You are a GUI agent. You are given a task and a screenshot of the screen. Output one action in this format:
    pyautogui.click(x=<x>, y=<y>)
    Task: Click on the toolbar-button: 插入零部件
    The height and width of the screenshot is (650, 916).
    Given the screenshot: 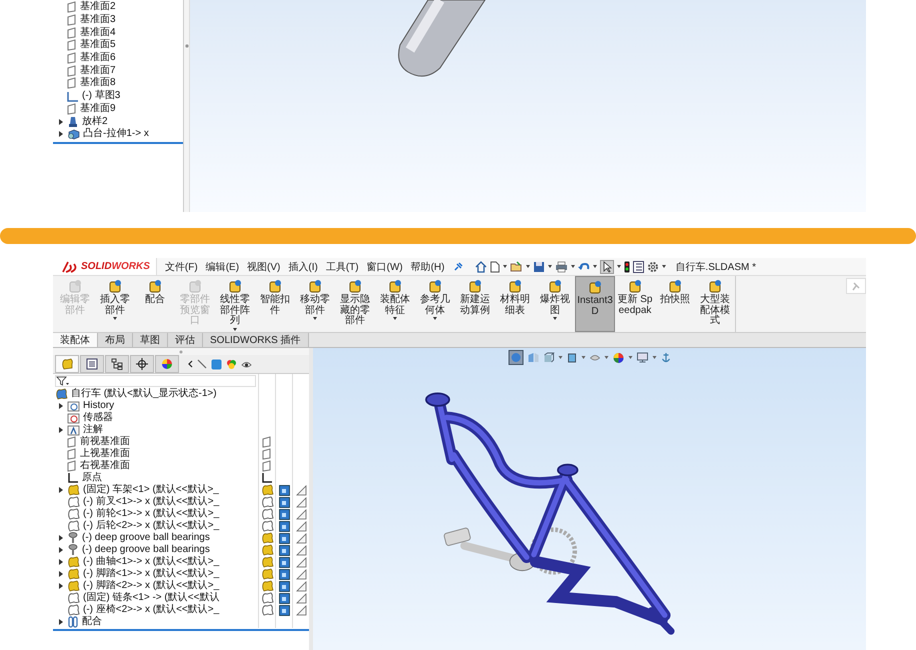 What is the action you would take?
    pyautogui.click(x=115, y=304)
    